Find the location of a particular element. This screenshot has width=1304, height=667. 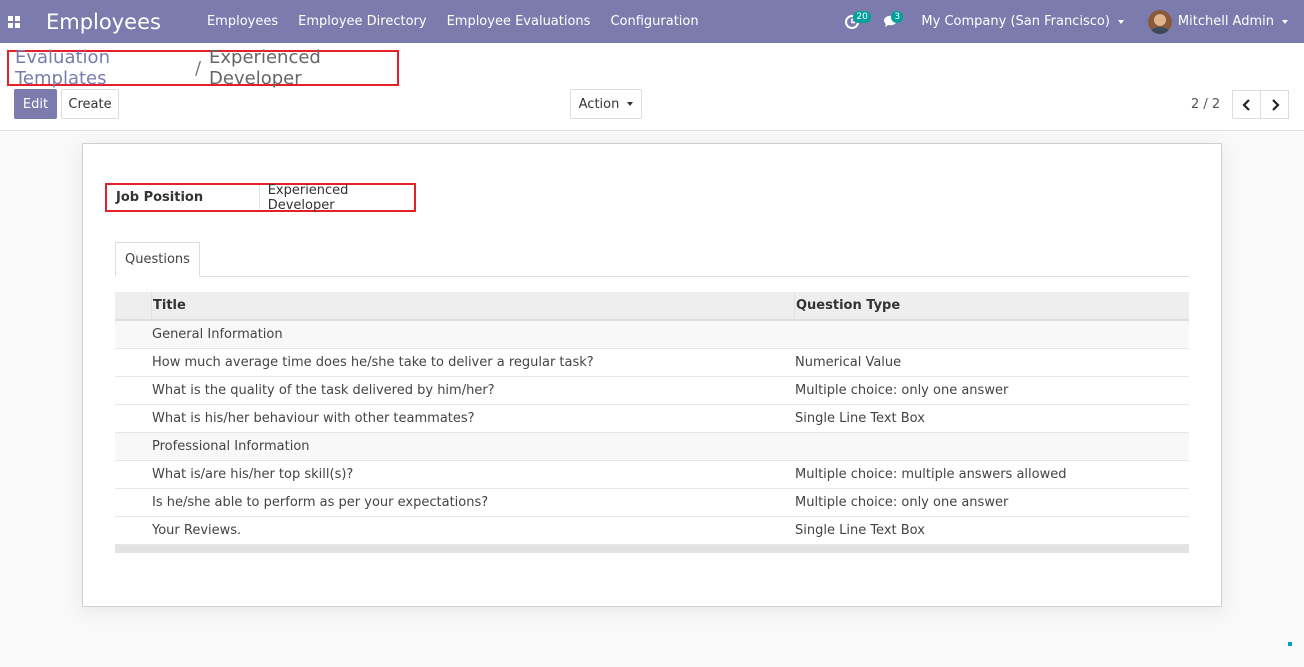

user-menu: Mitchell Admin is located at coordinates (1217, 21).